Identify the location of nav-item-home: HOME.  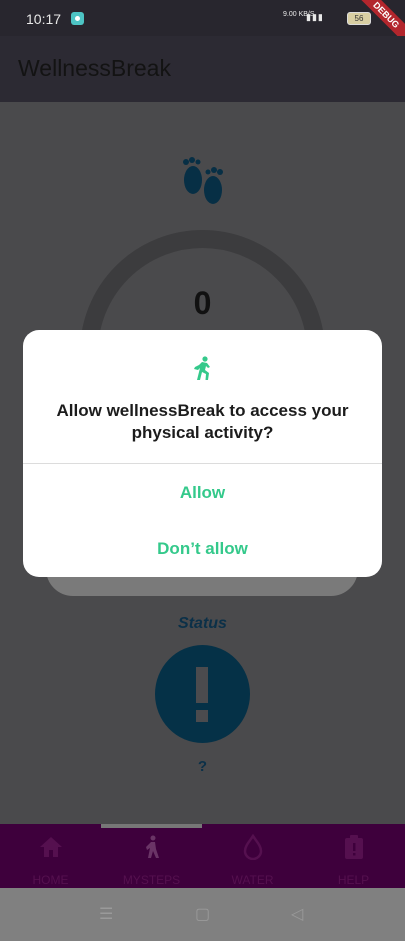
(50, 856).